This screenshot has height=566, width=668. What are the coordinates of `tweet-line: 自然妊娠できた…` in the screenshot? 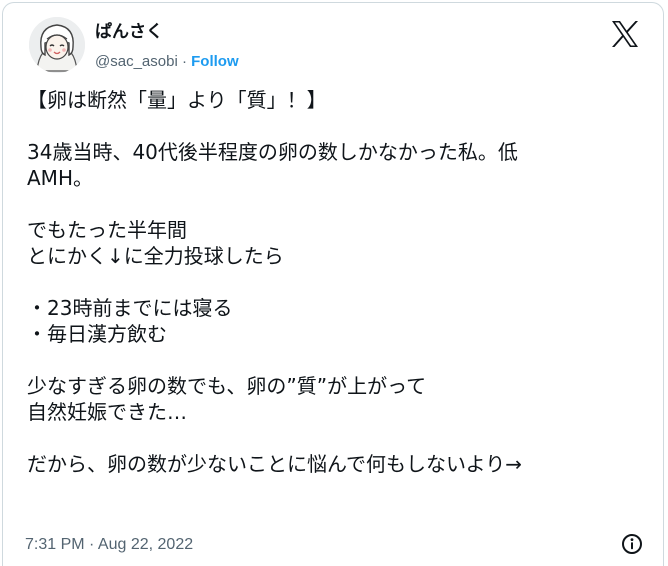 It's located at (107, 412).